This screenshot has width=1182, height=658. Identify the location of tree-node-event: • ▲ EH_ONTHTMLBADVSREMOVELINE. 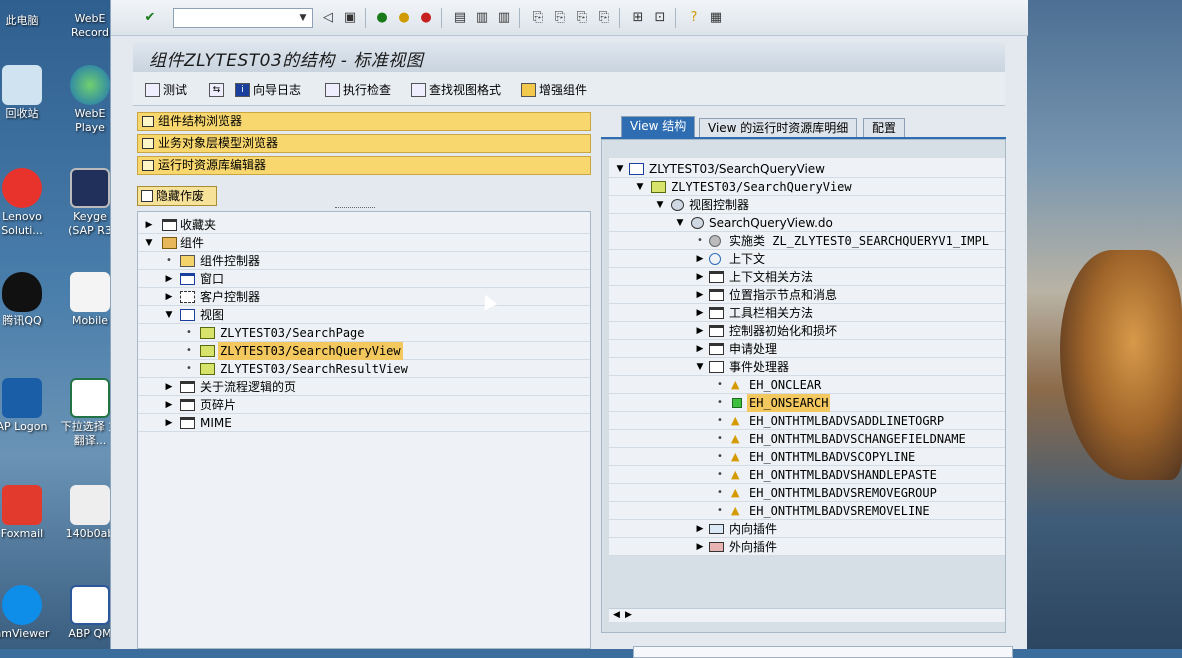
(807, 511).